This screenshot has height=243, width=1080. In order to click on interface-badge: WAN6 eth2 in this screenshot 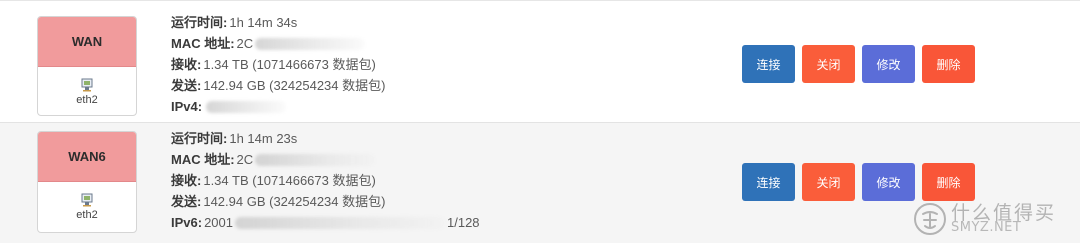, I will do `click(87, 182)`.